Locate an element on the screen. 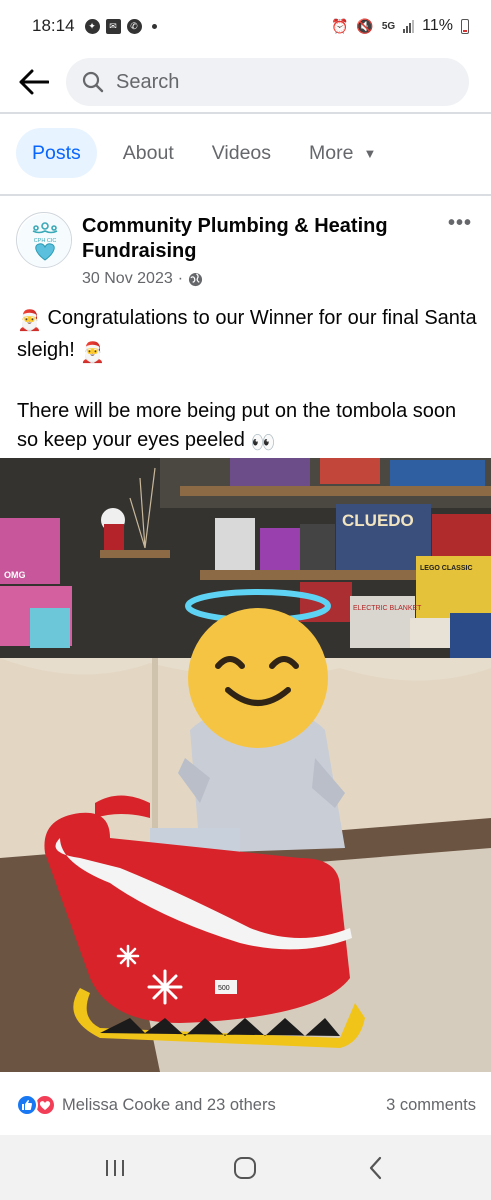 The width and height of the screenshot is (491, 1200). system-back-button is located at coordinates (376, 1168).